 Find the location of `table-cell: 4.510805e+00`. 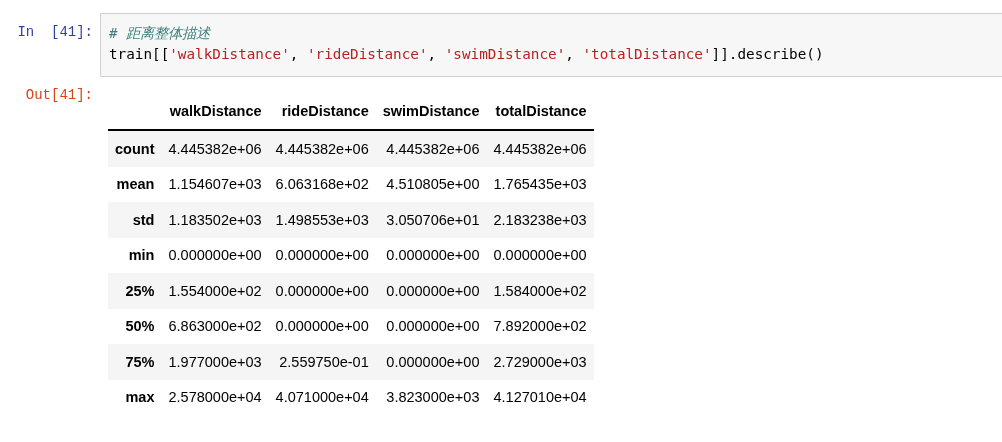

table-cell: 4.510805e+00 is located at coordinates (431, 184).